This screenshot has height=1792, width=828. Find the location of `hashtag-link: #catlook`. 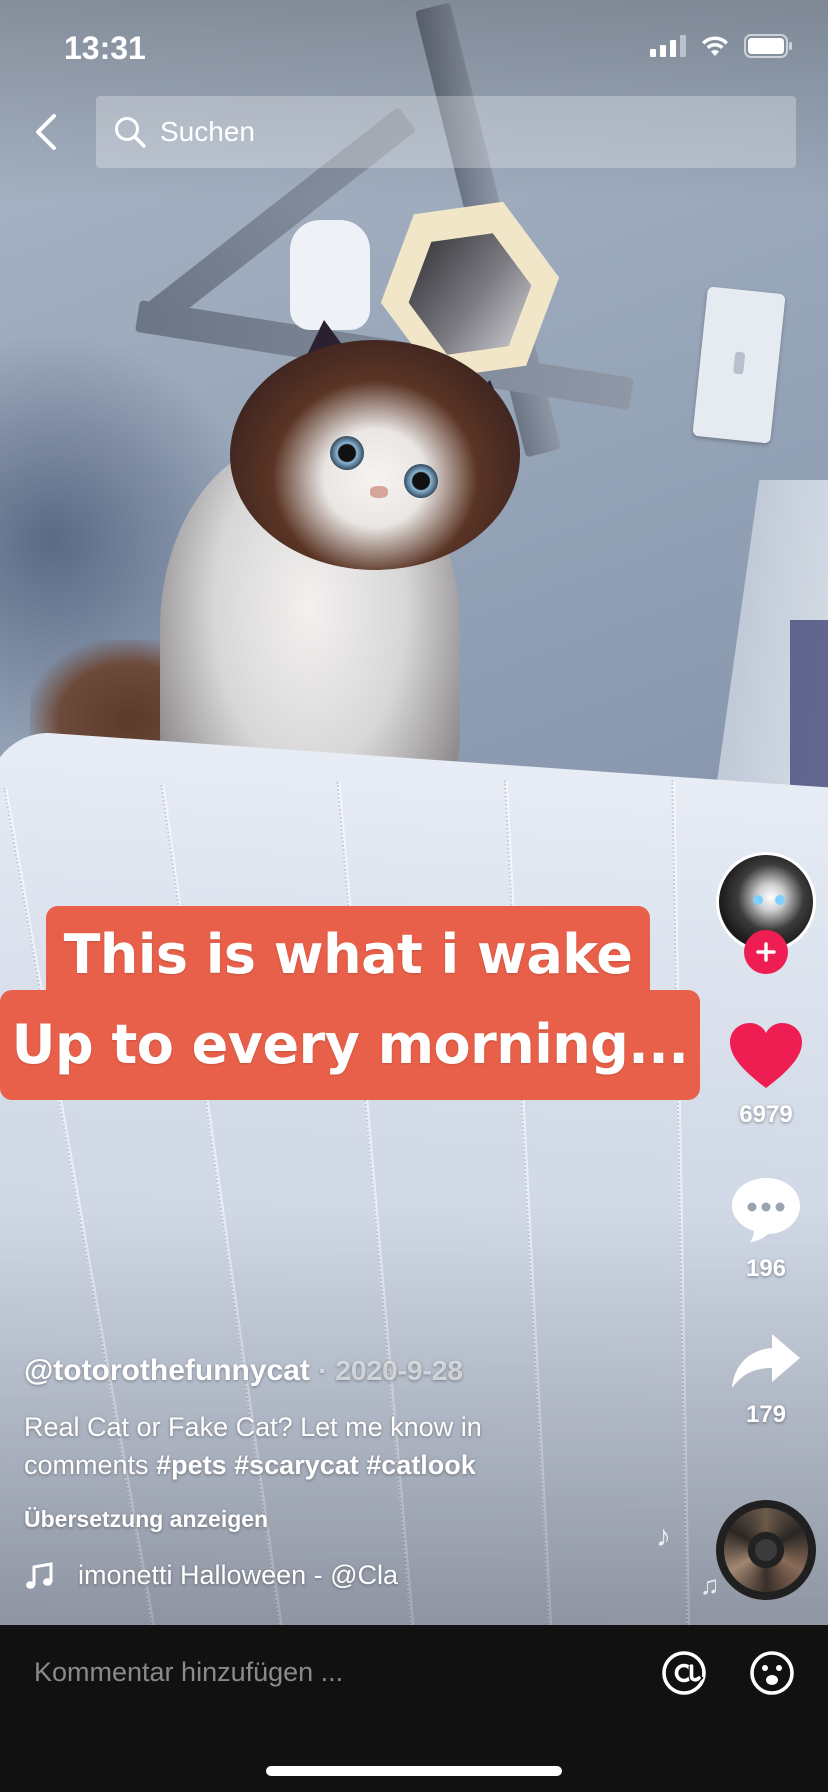

hashtag-link: #catlook is located at coordinates (421, 1465).